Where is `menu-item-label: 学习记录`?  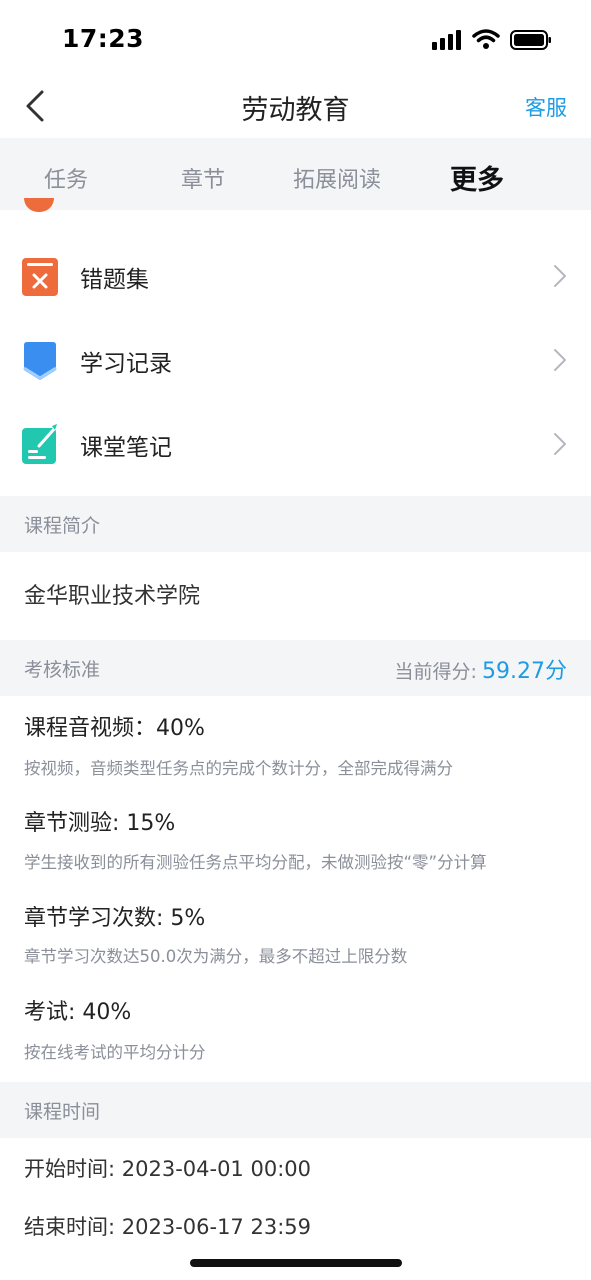 menu-item-label: 学习记录 is located at coordinates (126, 364).